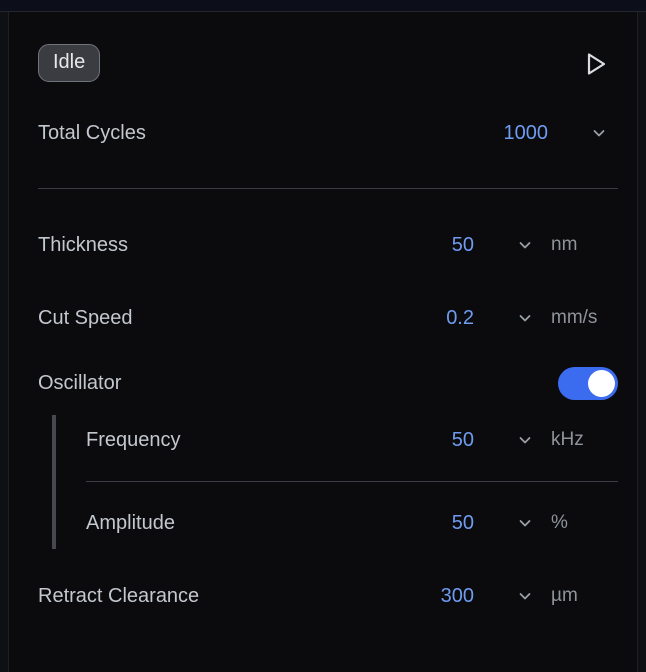 The image size is (646, 672). Describe the element at coordinates (463, 245) in the screenshot. I see `thickness-value: 50` at that location.